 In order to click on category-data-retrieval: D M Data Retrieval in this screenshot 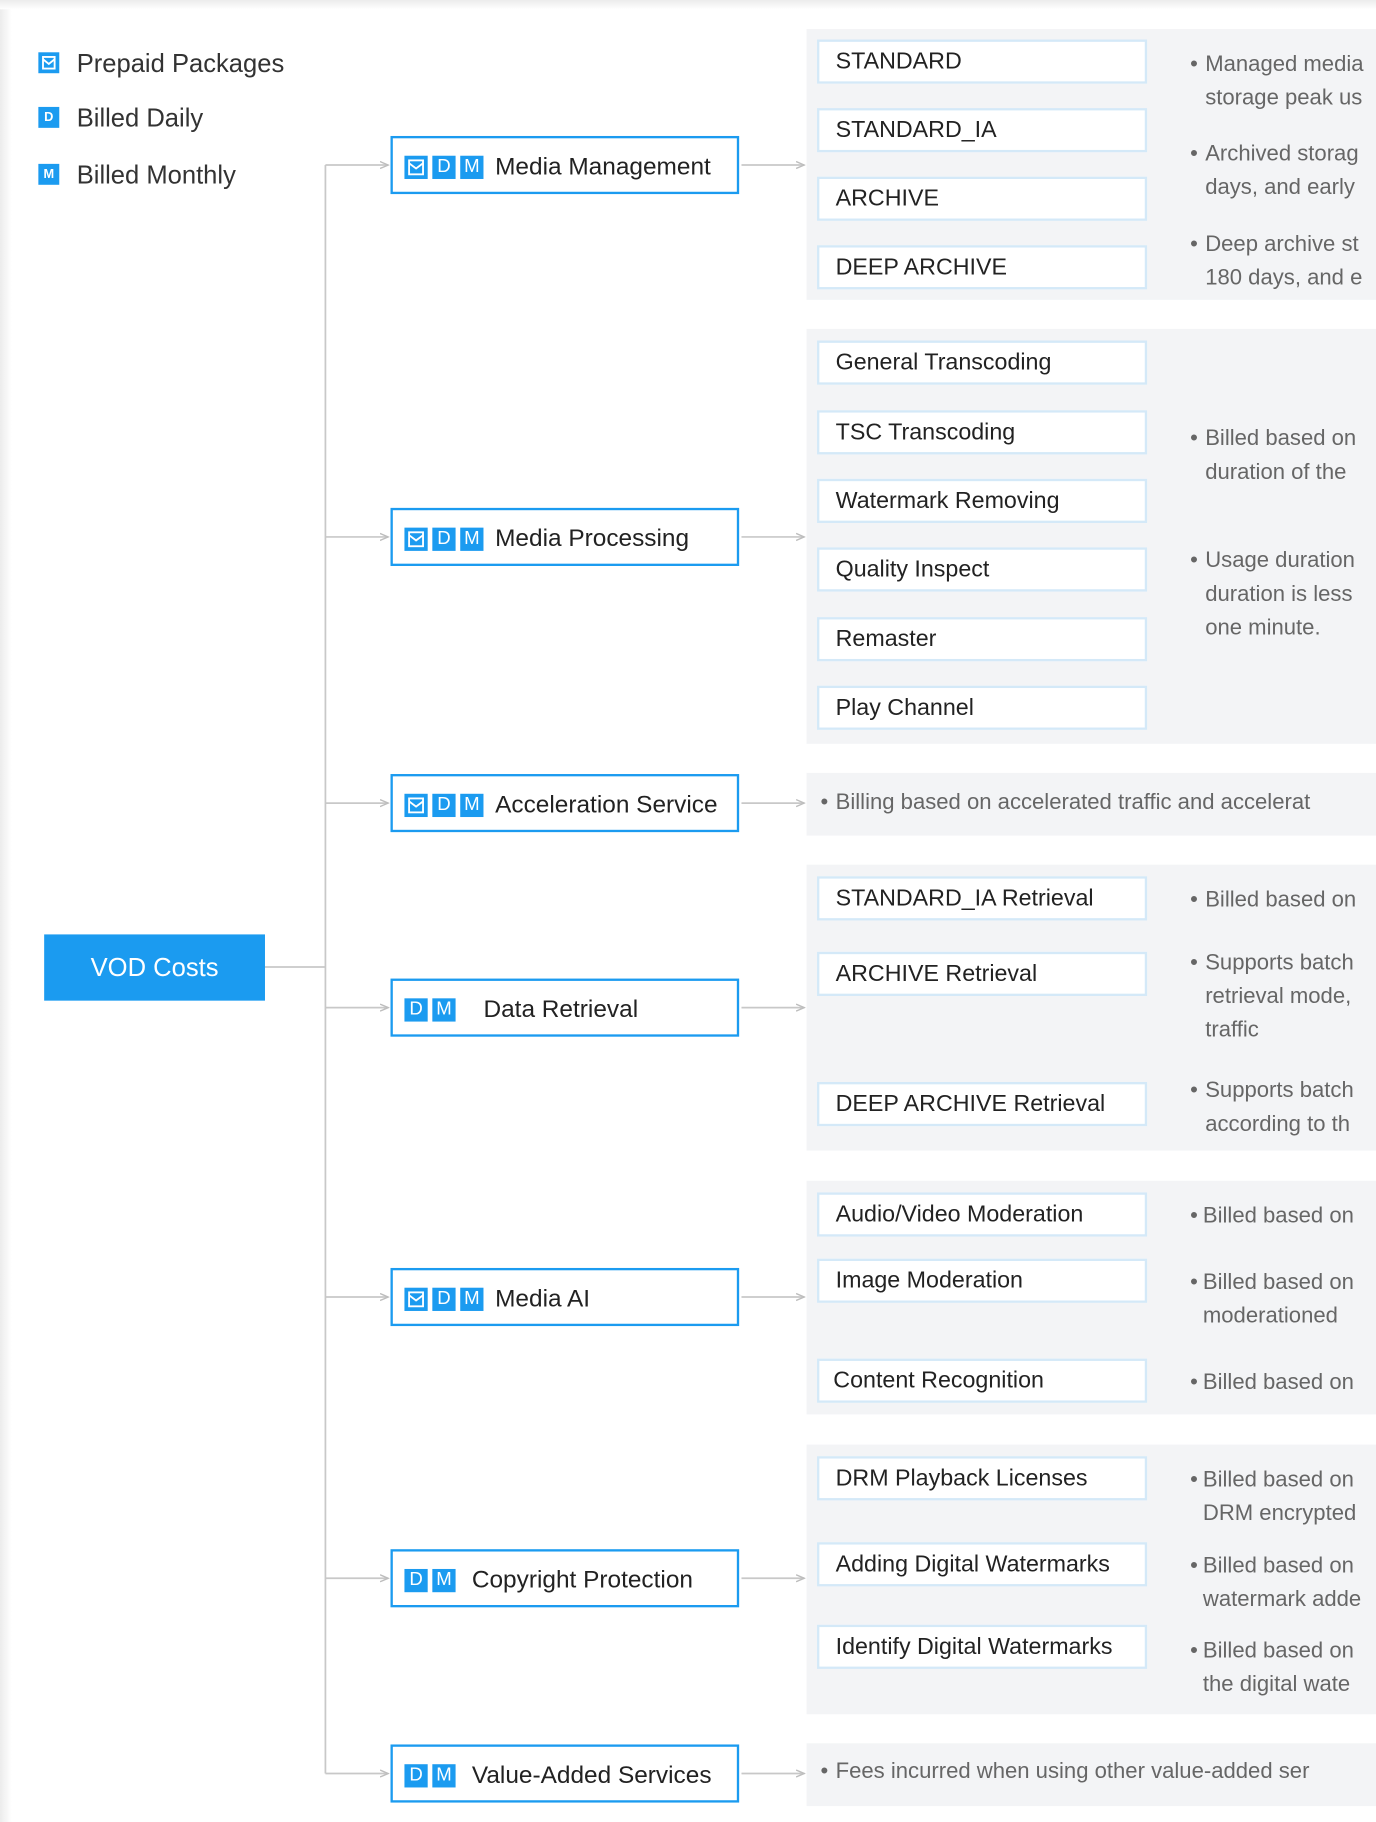, I will do `click(565, 1007)`.